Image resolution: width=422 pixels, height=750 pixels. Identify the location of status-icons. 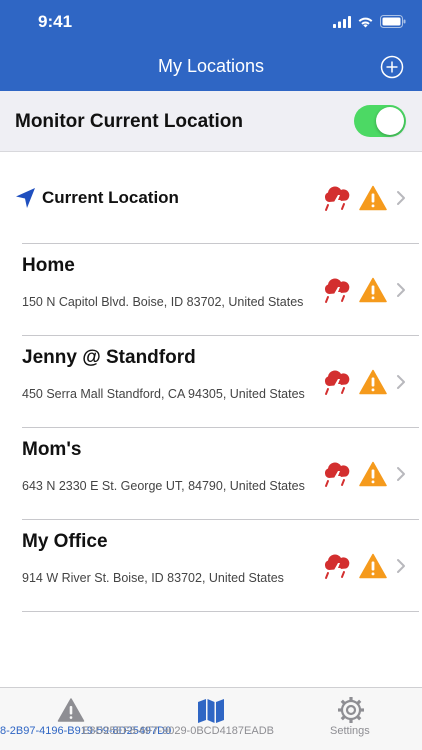
(369, 21).